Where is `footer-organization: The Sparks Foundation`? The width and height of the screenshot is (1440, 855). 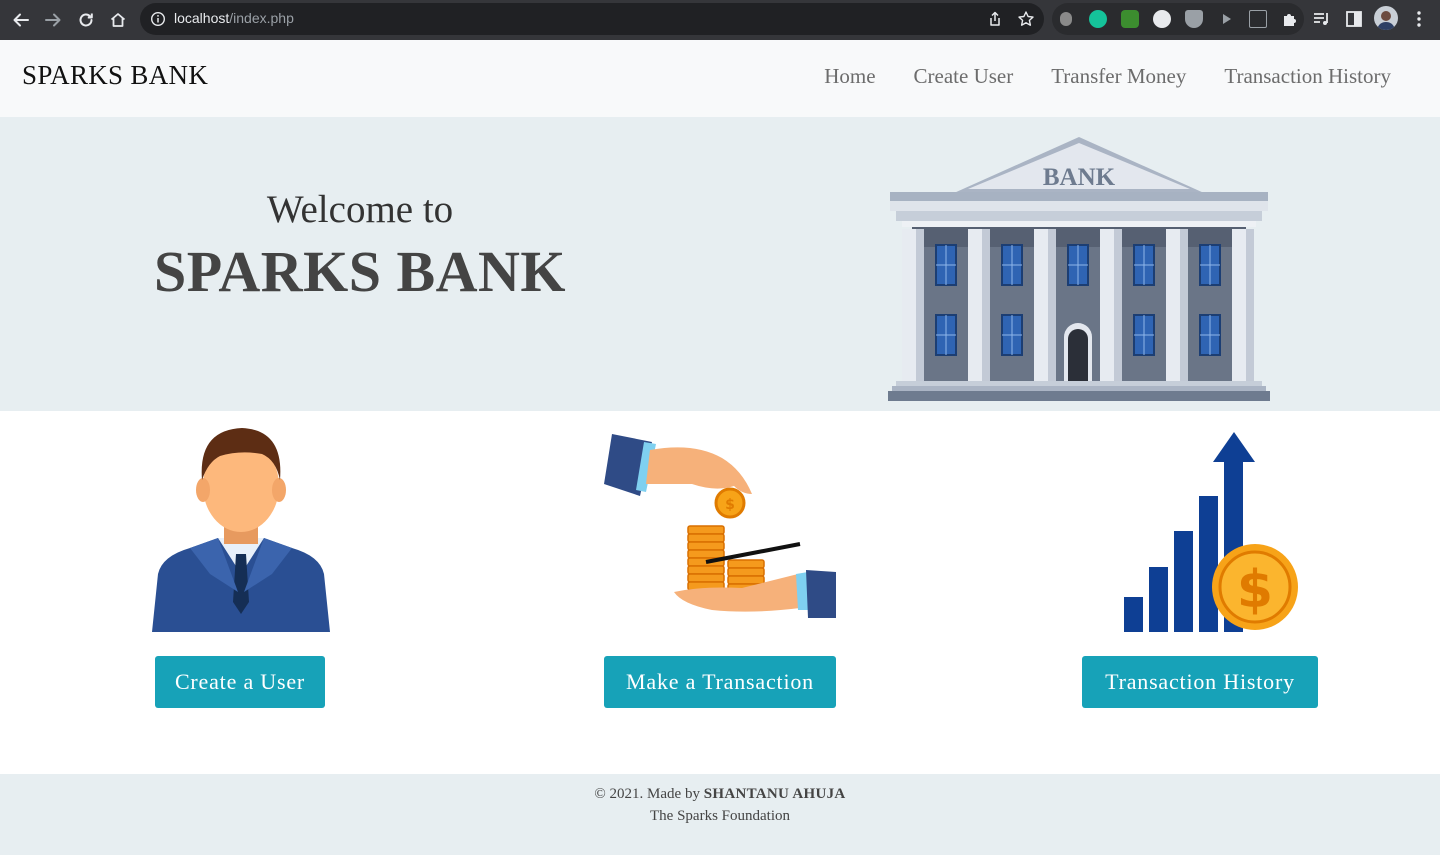 footer-organization: The Sparks Foundation is located at coordinates (720, 816).